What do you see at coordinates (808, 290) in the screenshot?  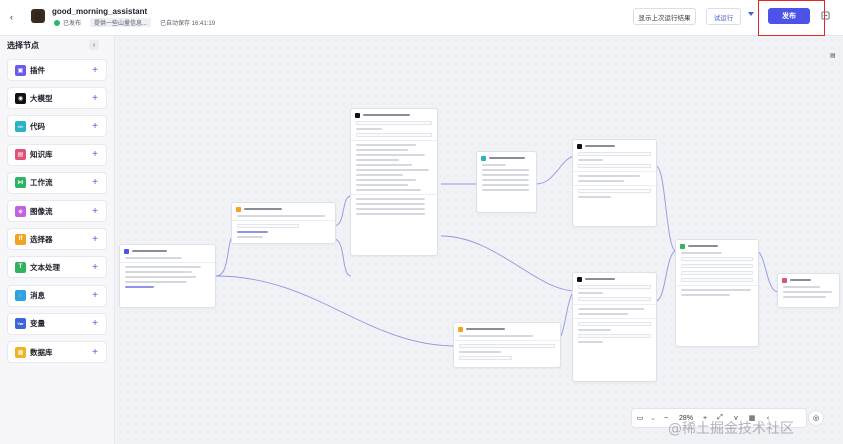 I see `end-node` at bounding box center [808, 290].